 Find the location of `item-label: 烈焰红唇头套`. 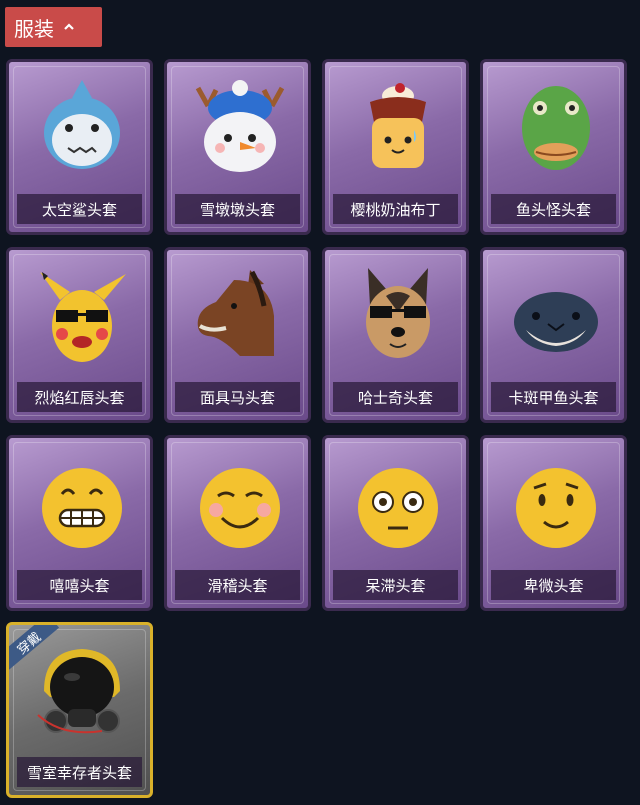

item-label: 烈焰红唇头套 is located at coordinates (79, 397).